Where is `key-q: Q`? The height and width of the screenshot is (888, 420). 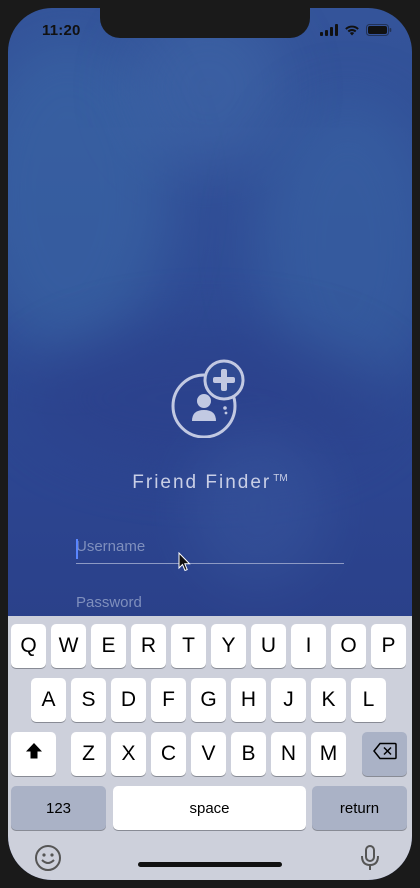
key-q: Q is located at coordinates (28, 646).